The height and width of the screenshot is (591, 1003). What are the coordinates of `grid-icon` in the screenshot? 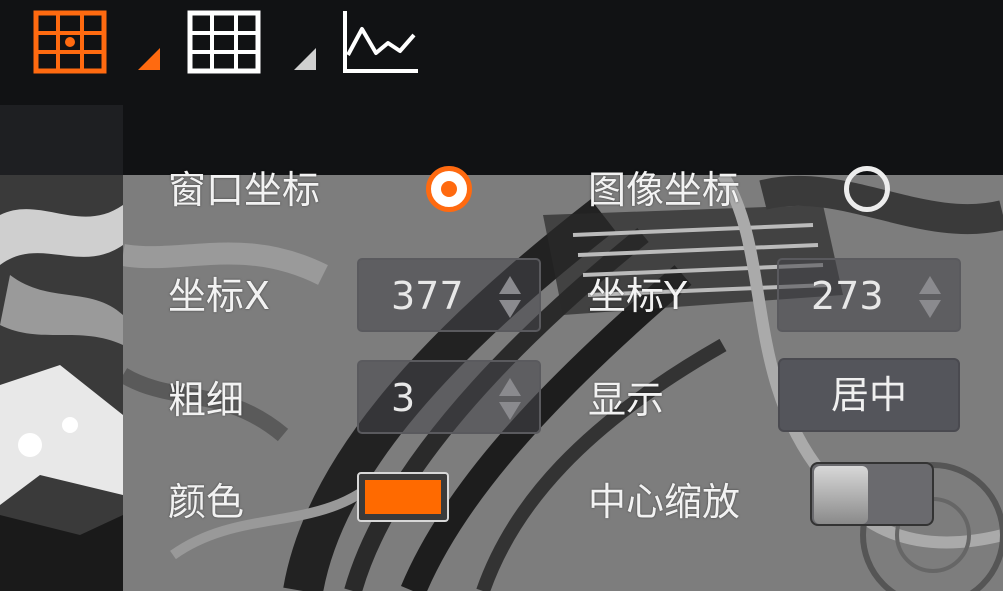 It's located at (224, 42).